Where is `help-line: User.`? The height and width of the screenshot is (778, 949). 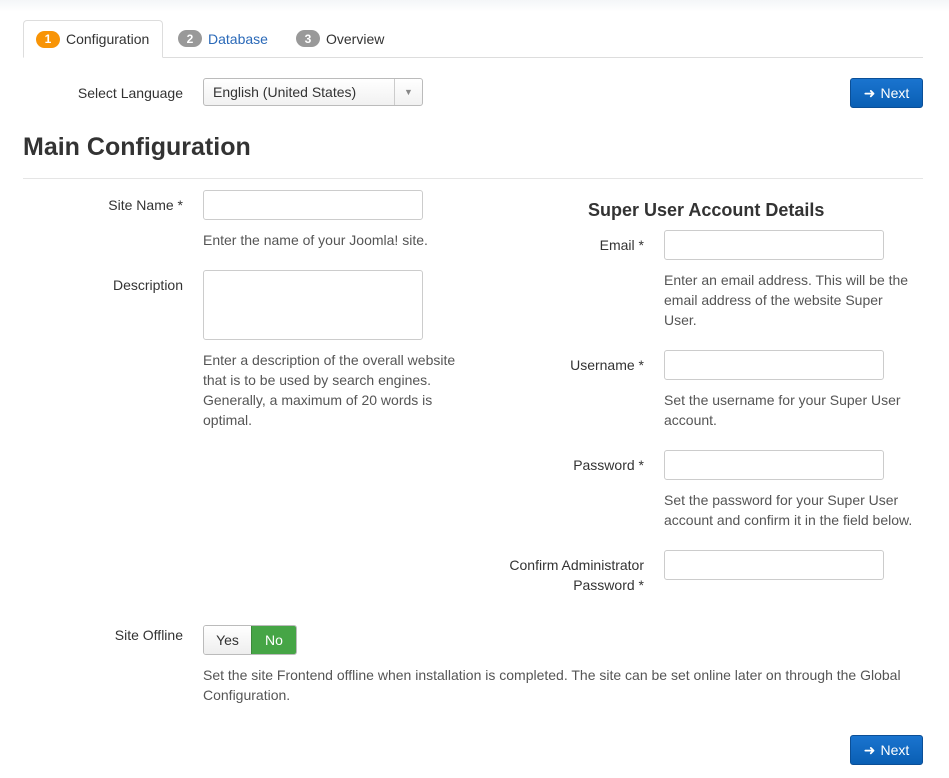
help-line: User. is located at coordinates (680, 320).